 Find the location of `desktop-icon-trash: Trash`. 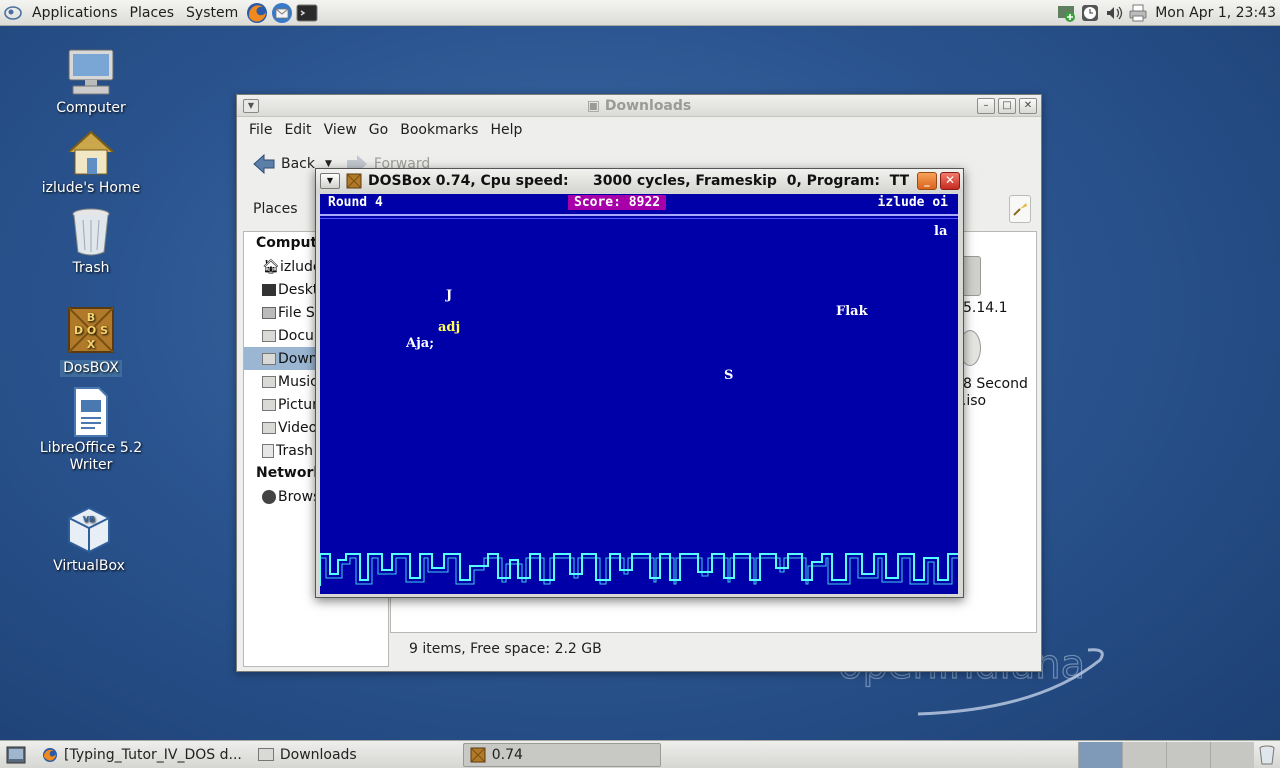

desktop-icon-trash: Trash is located at coordinates (91, 241).